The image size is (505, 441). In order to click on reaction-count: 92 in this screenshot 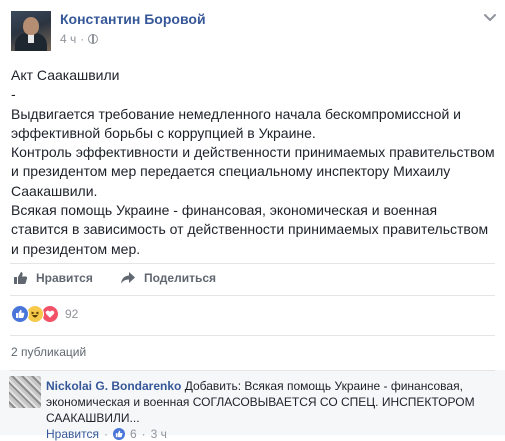, I will do `click(72, 314)`.